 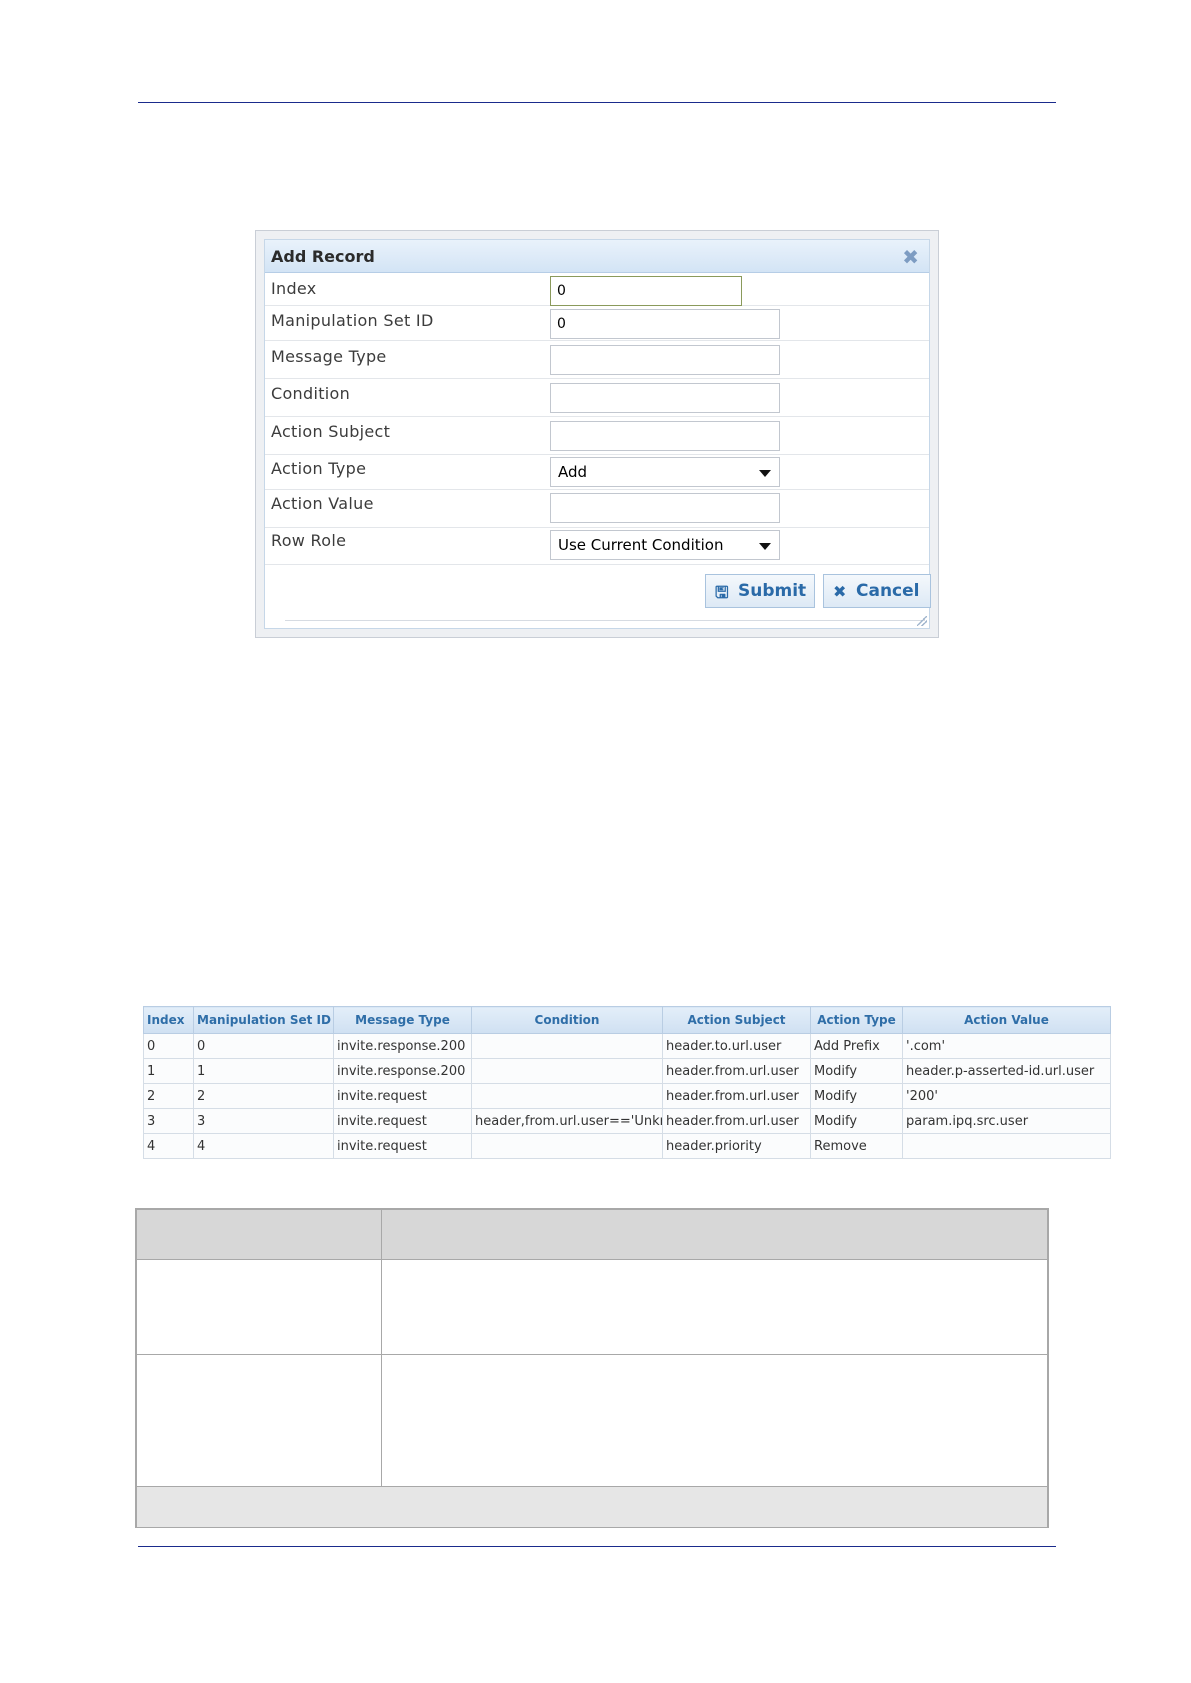 What do you see at coordinates (665, 324) in the screenshot?
I see `manipulation-set-id-input` at bounding box center [665, 324].